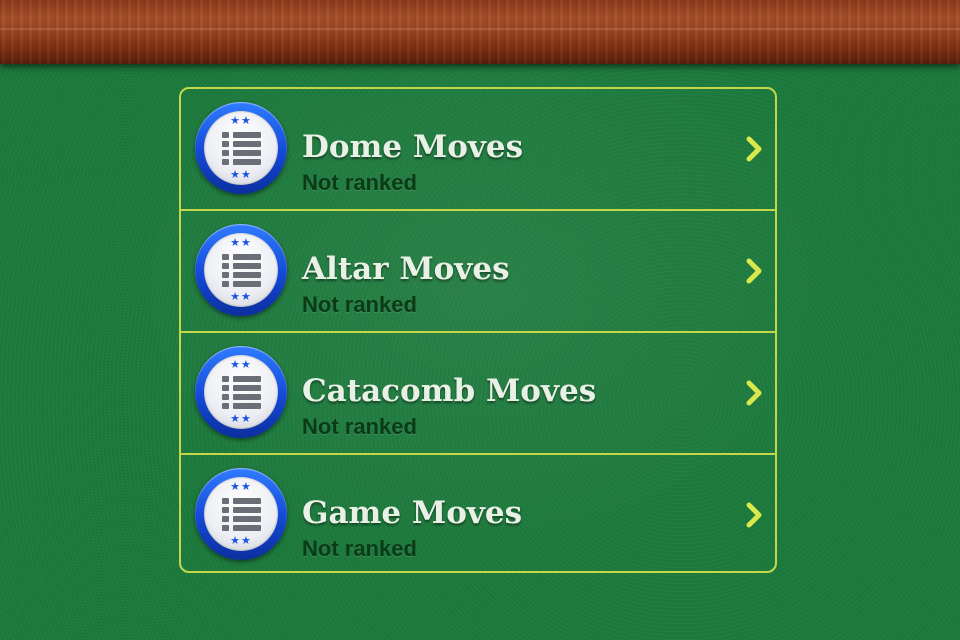 This screenshot has height=640, width=960. I want to click on leaderboard-title: Dome Moves, so click(413, 147).